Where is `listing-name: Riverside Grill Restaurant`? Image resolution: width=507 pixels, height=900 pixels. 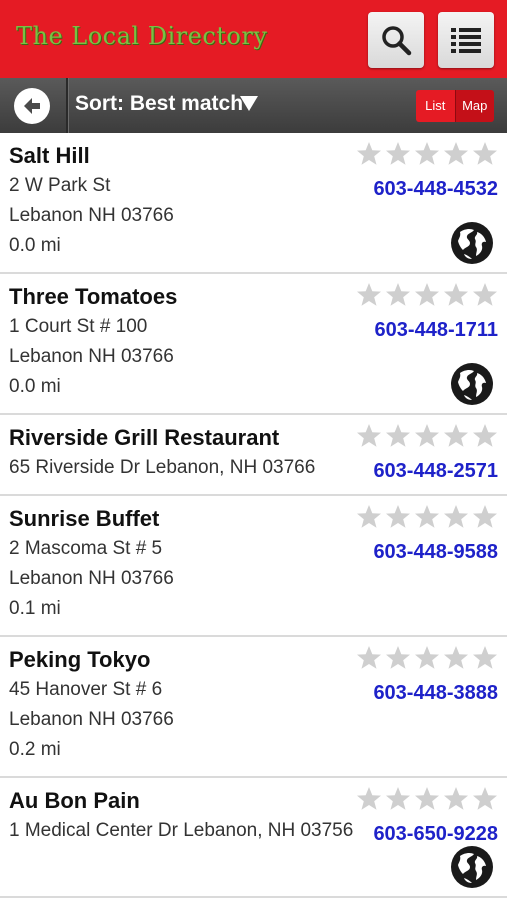 listing-name: Riverside Grill Restaurant is located at coordinates (144, 438).